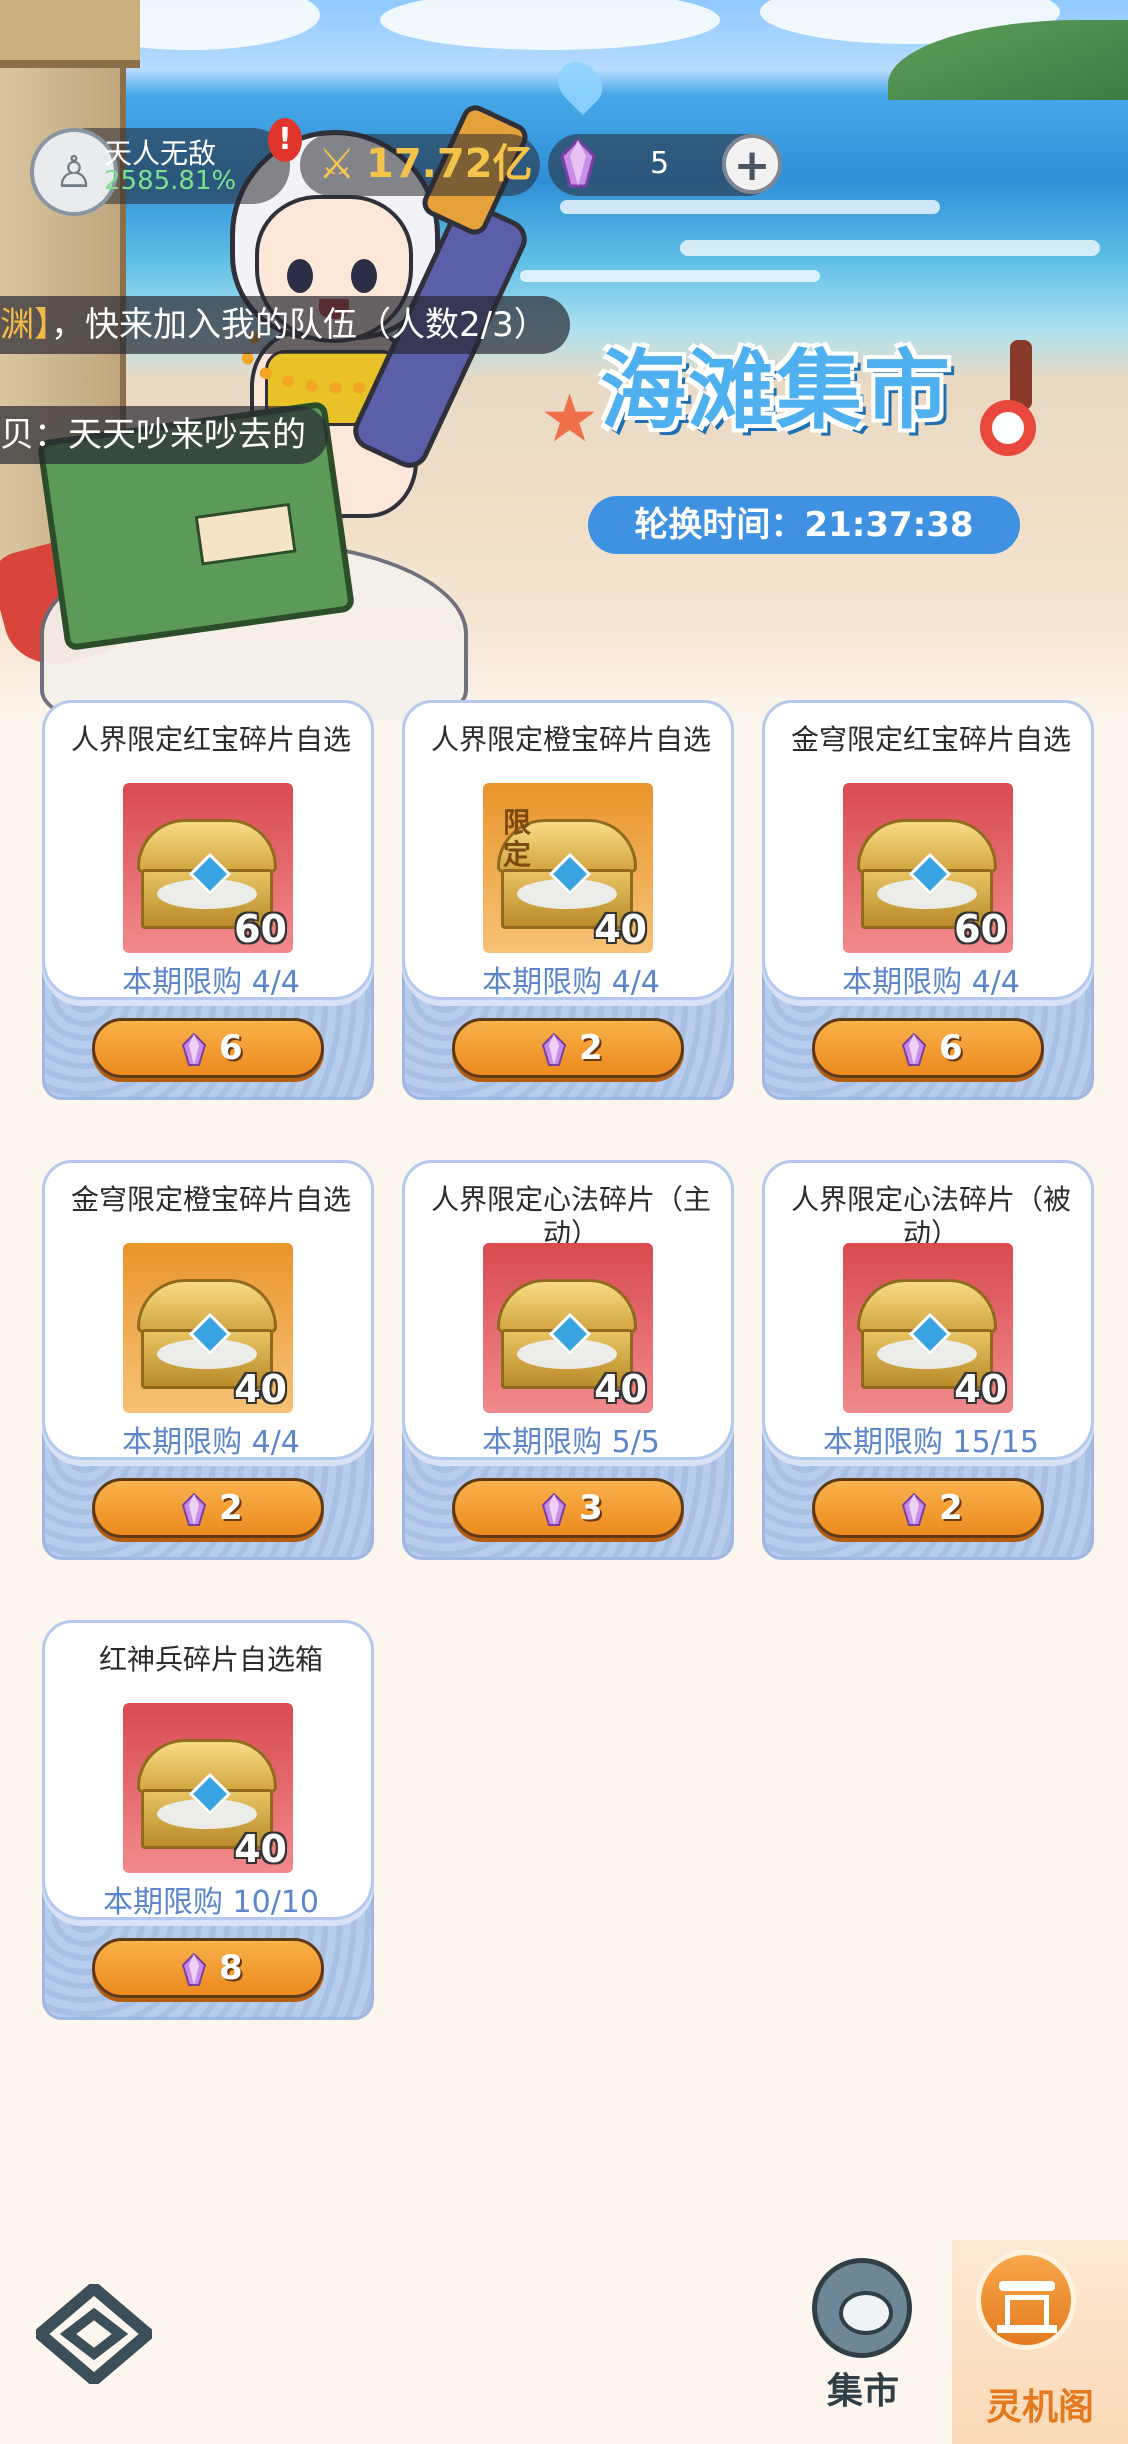  Describe the element at coordinates (568, 1508) in the screenshot. I see `buy-button: 3` at that location.